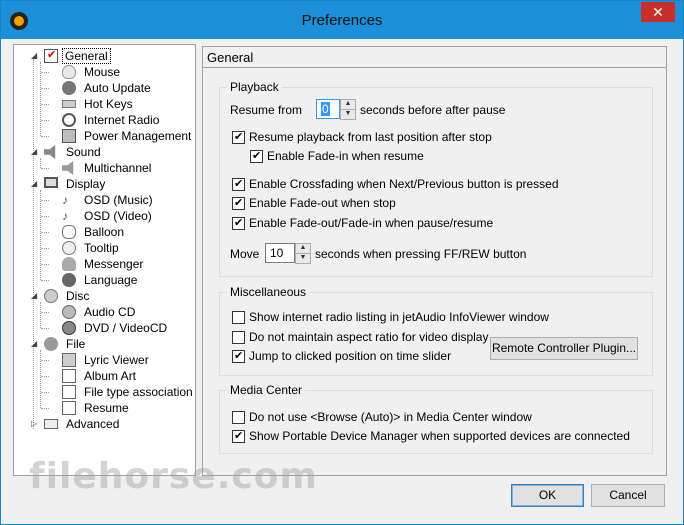 The width and height of the screenshot is (684, 525). What do you see at coordinates (50, 152) in the screenshot?
I see `speaker-icon` at bounding box center [50, 152].